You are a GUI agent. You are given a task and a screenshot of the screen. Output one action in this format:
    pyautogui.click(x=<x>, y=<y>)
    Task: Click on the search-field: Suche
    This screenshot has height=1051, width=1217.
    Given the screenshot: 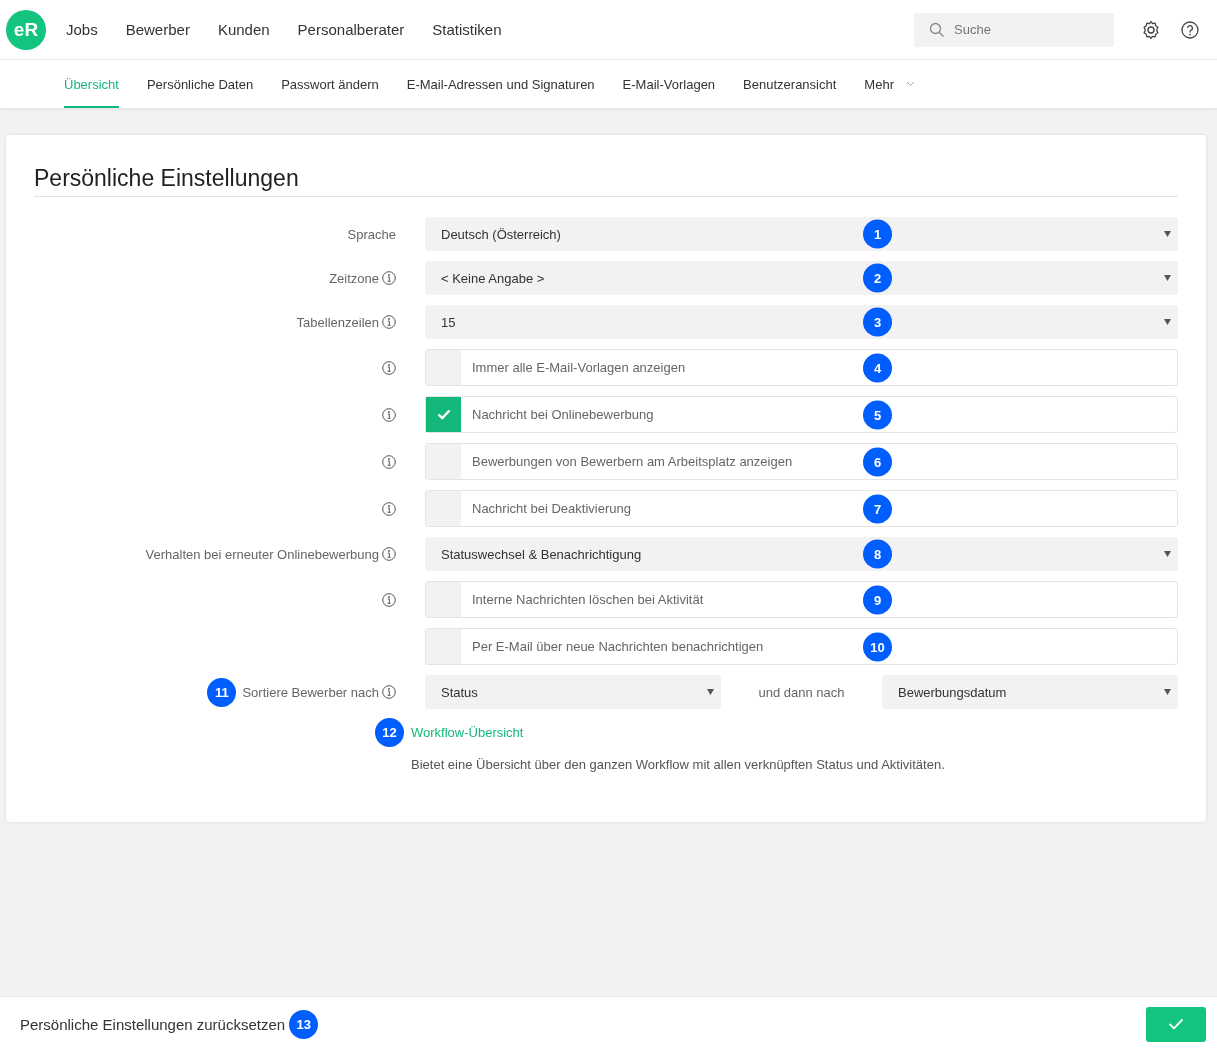 What is the action you would take?
    pyautogui.click(x=1014, y=29)
    